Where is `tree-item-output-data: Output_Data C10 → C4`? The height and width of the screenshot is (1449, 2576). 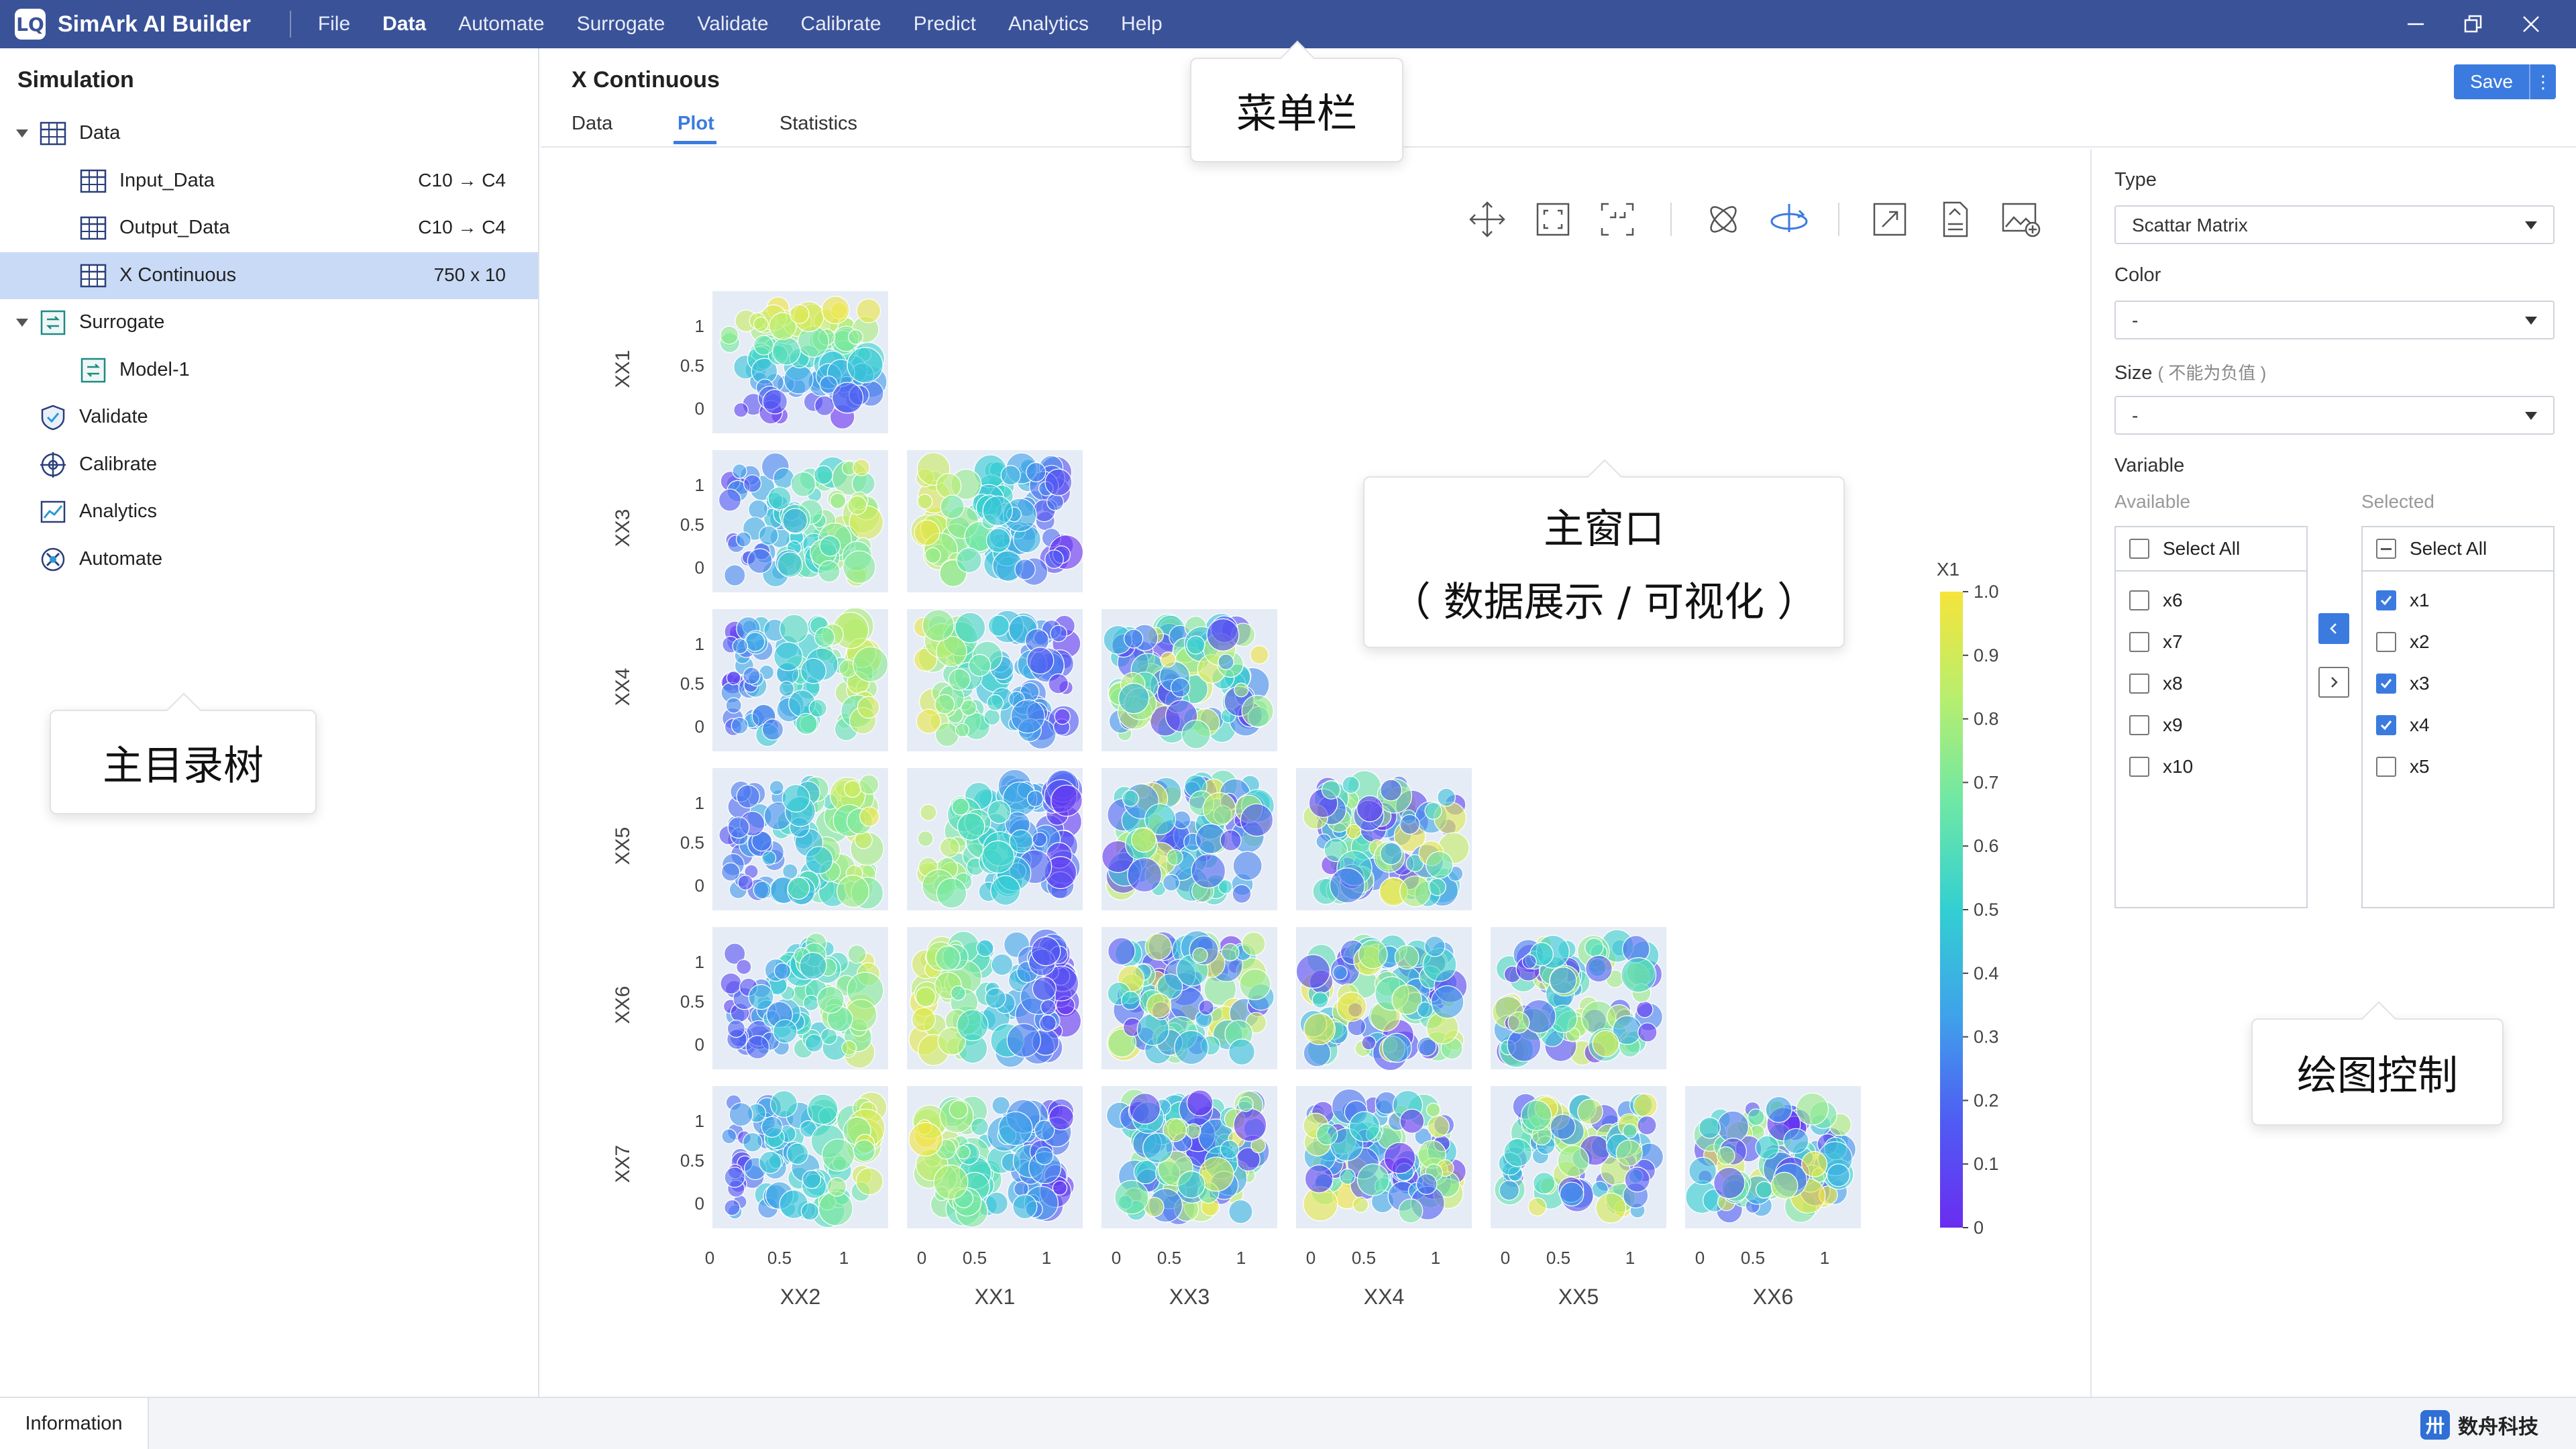
tree-item-output-data: Output_Data C10 → C4 is located at coordinates (269, 228).